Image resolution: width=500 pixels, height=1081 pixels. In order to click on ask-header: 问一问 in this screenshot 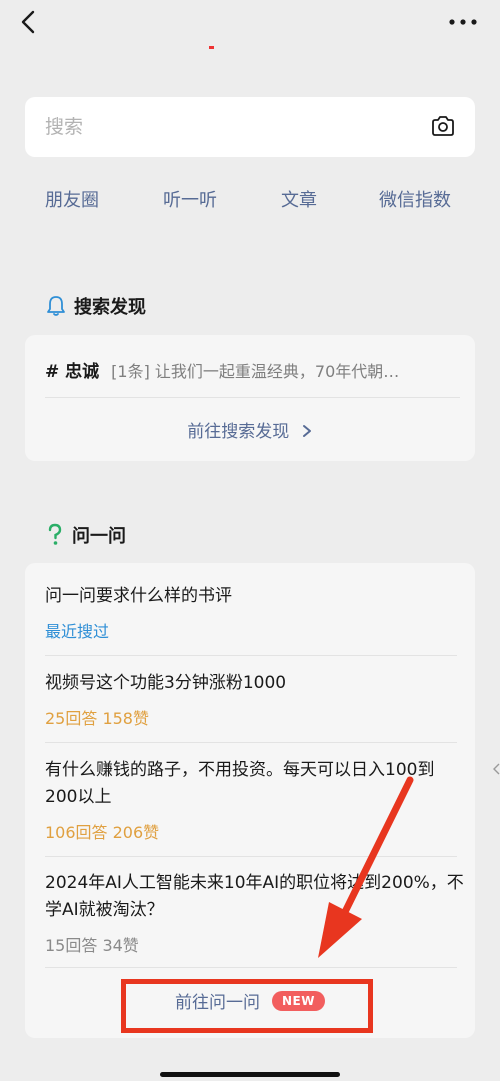, I will do `click(86, 535)`.